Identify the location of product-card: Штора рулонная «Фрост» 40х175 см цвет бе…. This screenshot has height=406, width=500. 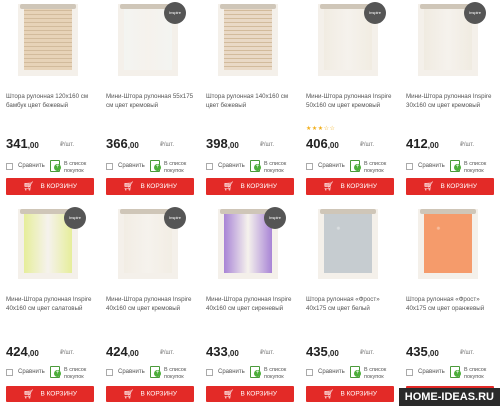
(350, 304).